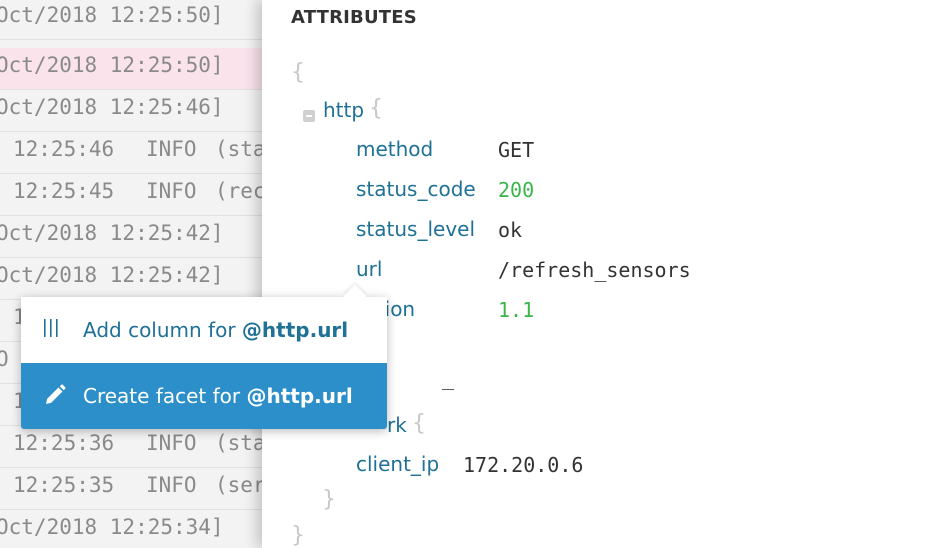  Describe the element at coordinates (309, 116) in the screenshot. I see `collapse-http-icon` at that location.